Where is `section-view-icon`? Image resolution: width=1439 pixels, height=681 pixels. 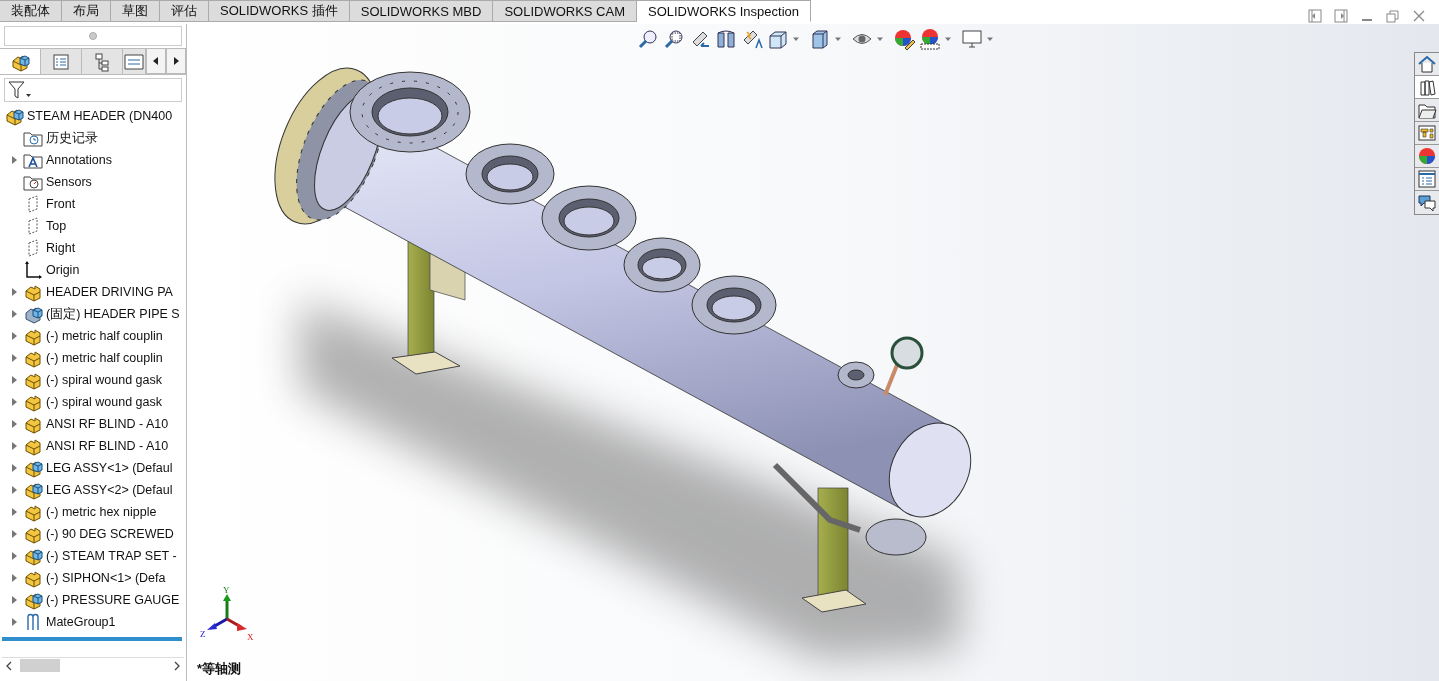 section-view-icon is located at coordinates (726, 39).